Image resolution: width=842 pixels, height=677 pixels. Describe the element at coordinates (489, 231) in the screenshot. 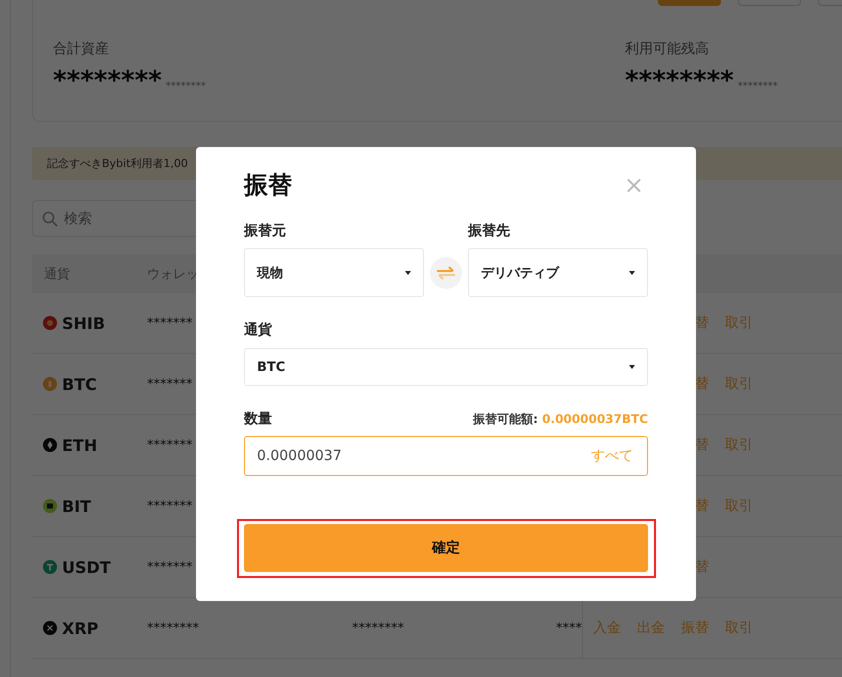

I see `field-label: 振替先` at that location.